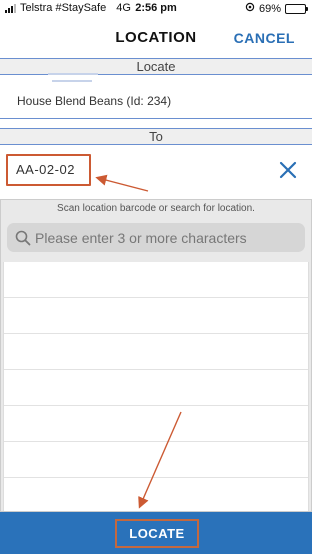 The width and height of the screenshot is (320, 554). Describe the element at coordinates (264, 38) in the screenshot. I see `cancel-button: CANCEL` at that location.